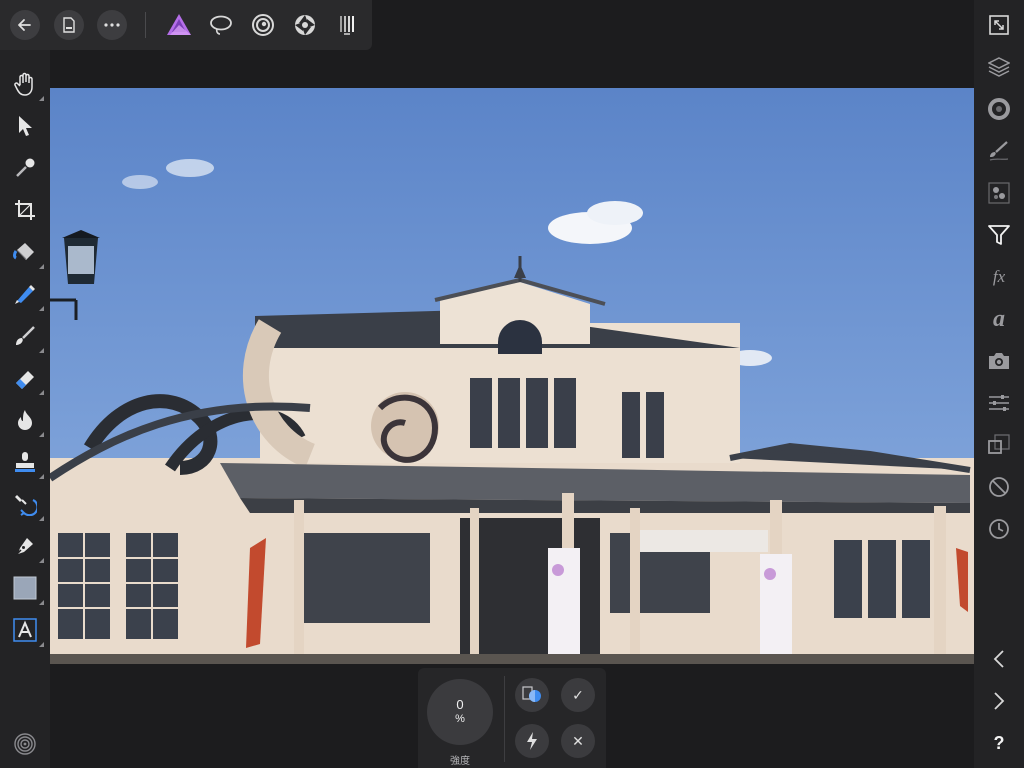  I want to click on lightning-button, so click(532, 741).